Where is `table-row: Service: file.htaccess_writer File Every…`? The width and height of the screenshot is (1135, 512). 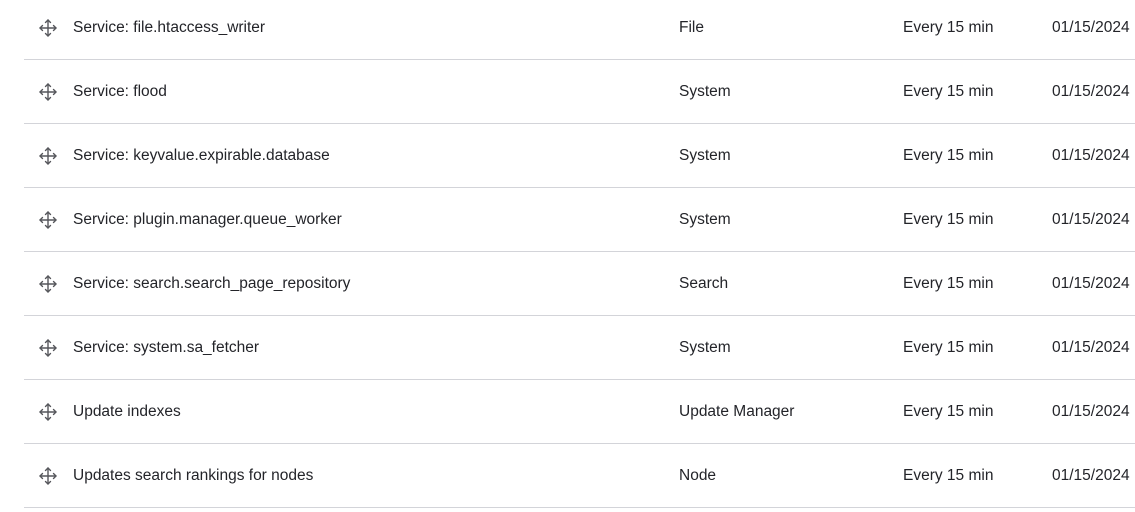 table-row: Service: file.htaccess_writer File Every… is located at coordinates (579, 30).